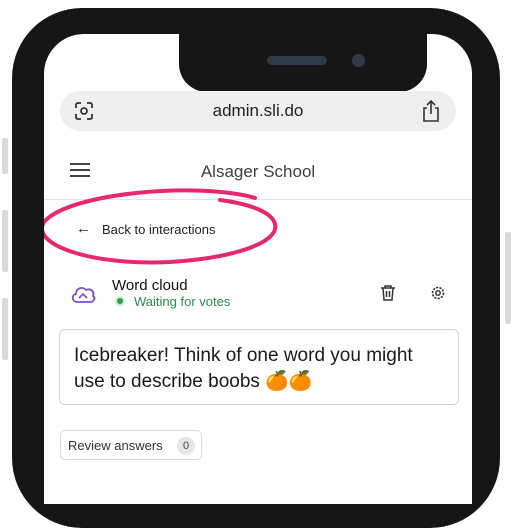 Image resolution: width=513 pixels, height=528 pixels. I want to click on share-icon, so click(431, 111).